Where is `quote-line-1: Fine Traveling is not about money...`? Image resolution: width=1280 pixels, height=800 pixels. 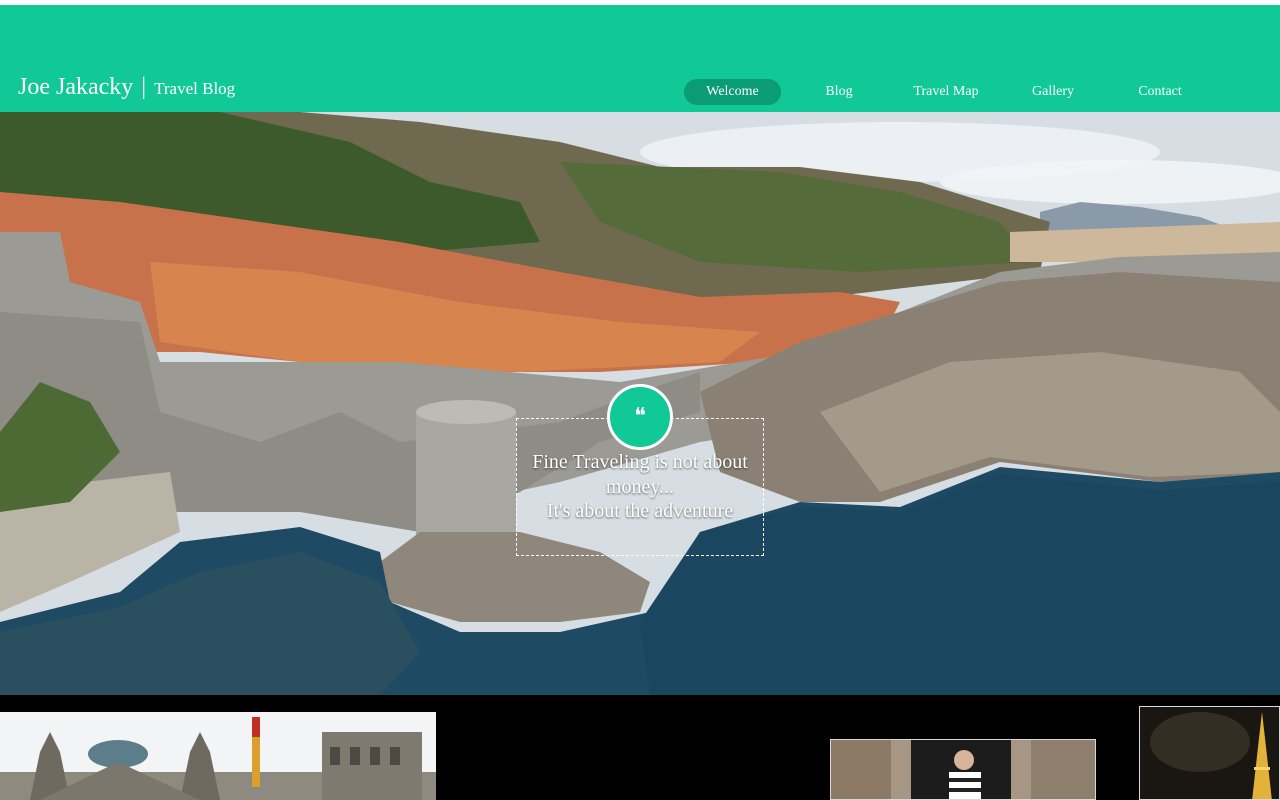 quote-line-1: Fine Traveling is not about money... is located at coordinates (640, 474).